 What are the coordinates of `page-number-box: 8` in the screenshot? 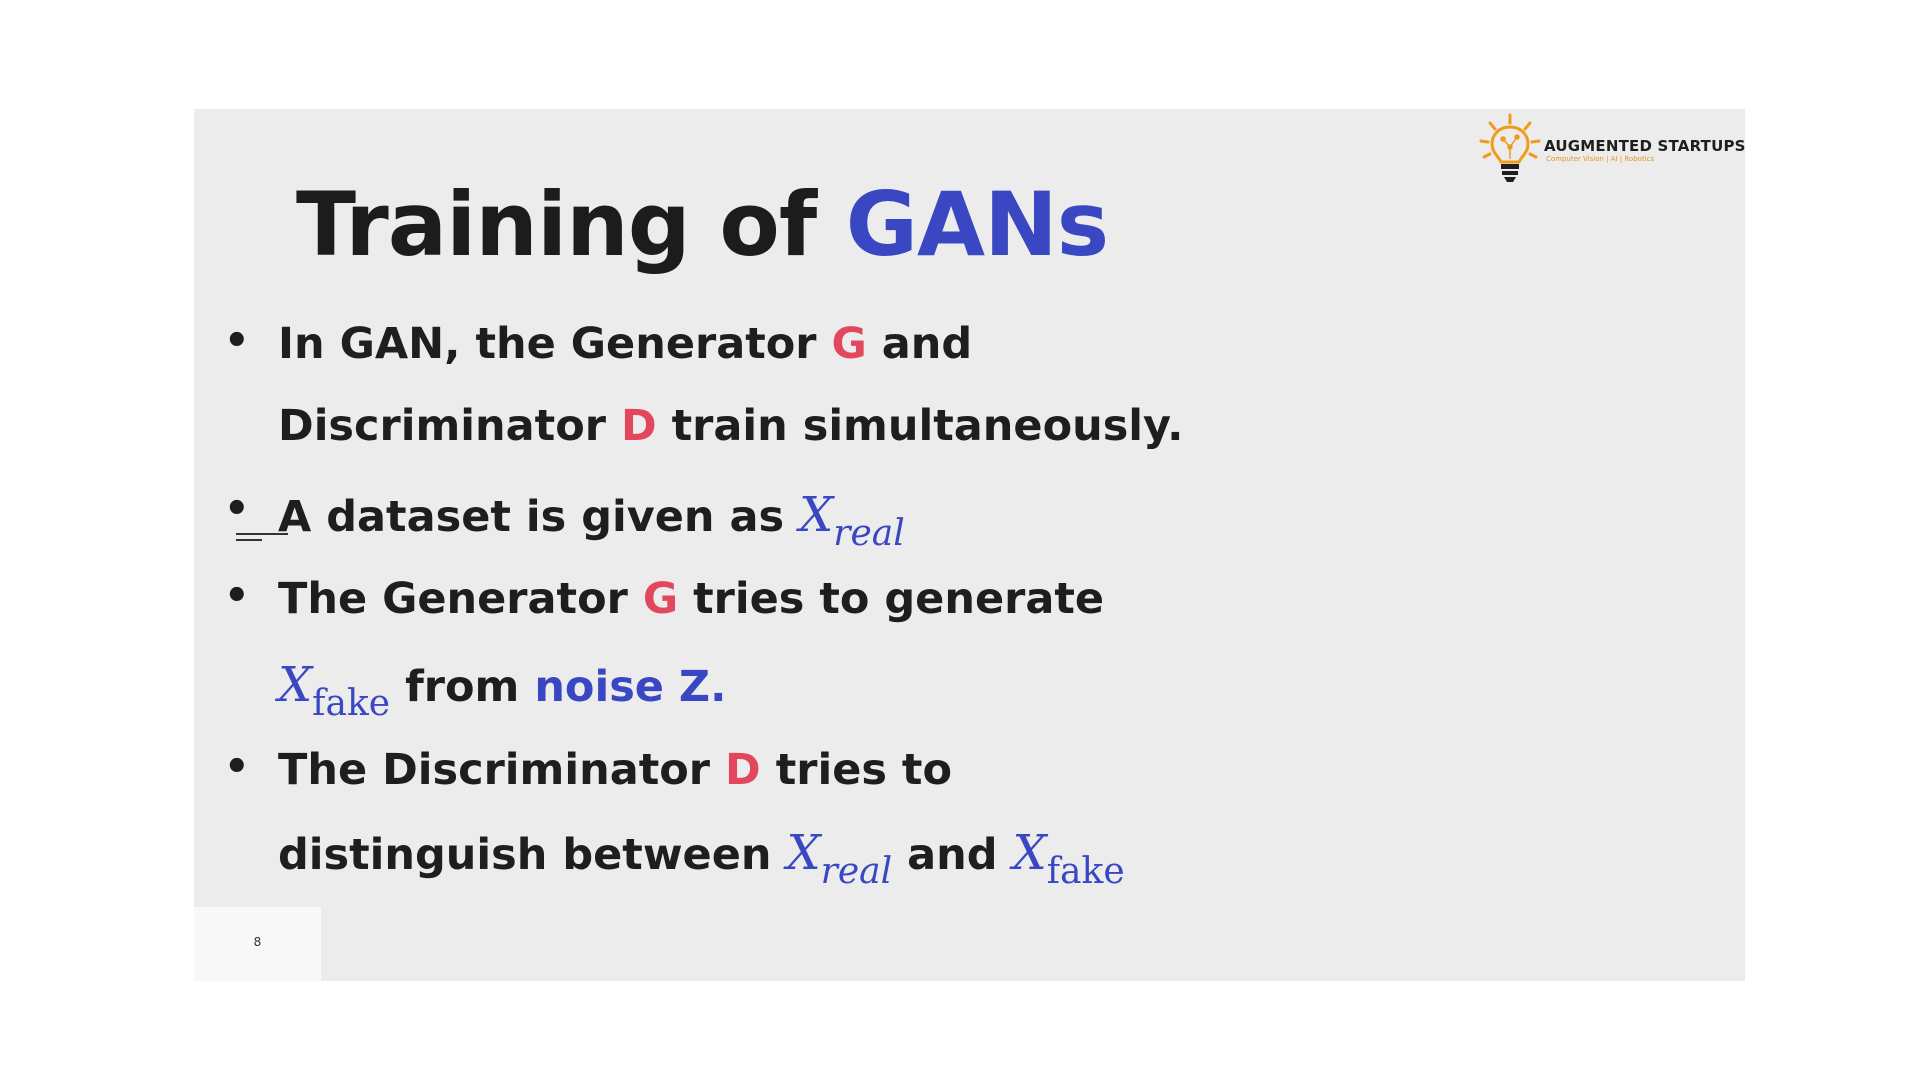 It's located at (257, 944).